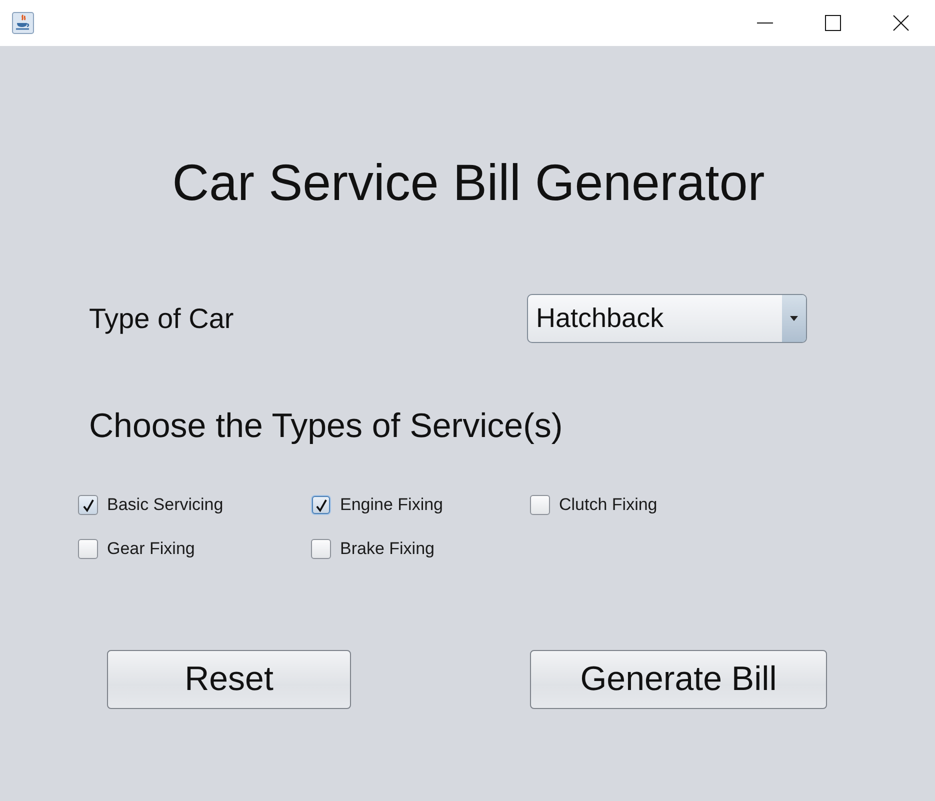 The width and height of the screenshot is (935, 801). Describe the element at coordinates (901, 23) in the screenshot. I see `close-icon` at that location.